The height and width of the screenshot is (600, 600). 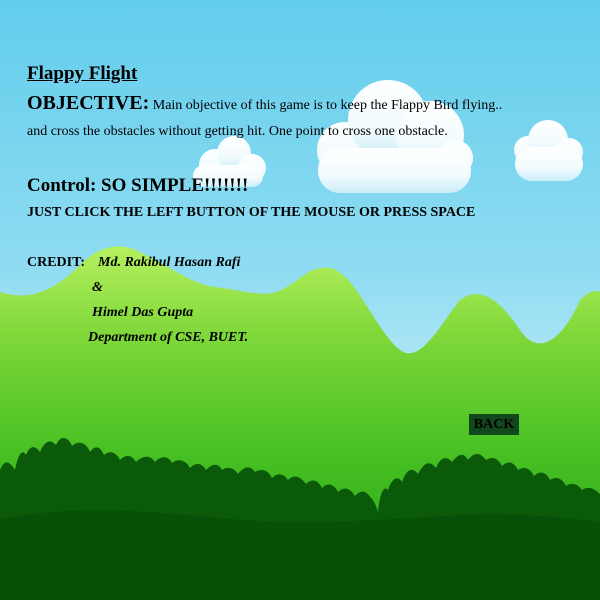 I want to click on credit-author-2: Himel Das Gupta, so click(x=143, y=312).